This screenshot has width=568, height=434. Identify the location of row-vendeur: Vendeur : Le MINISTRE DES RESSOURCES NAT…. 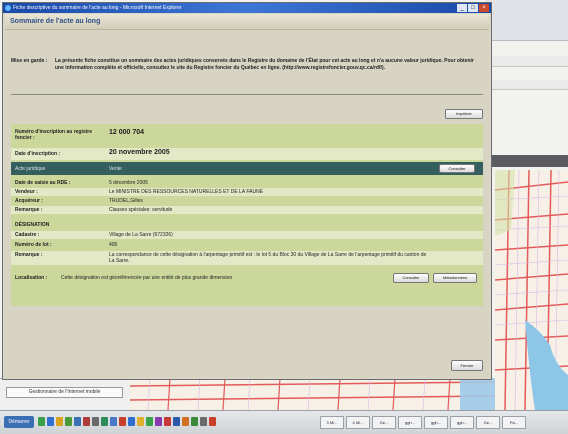
(247, 192).